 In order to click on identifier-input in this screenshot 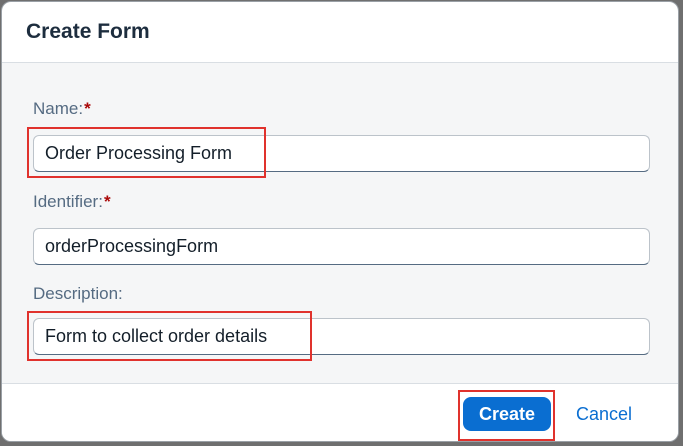, I will do `click(341, 246)`.